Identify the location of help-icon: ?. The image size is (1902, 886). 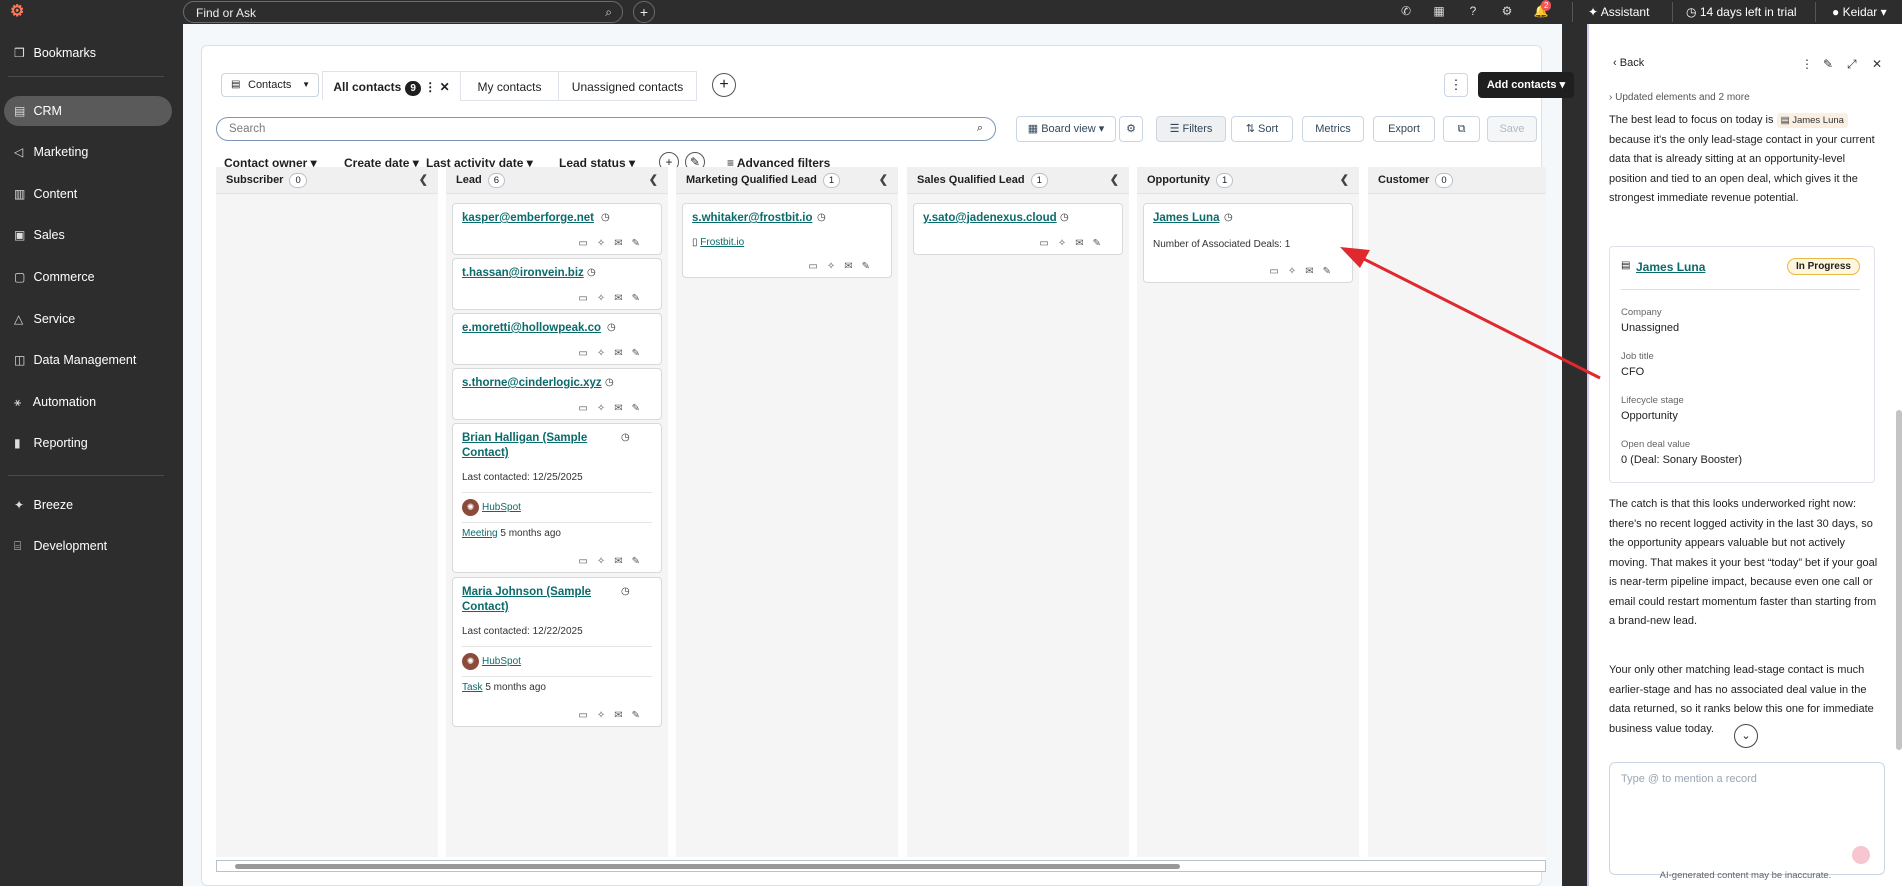
(1473, 12).